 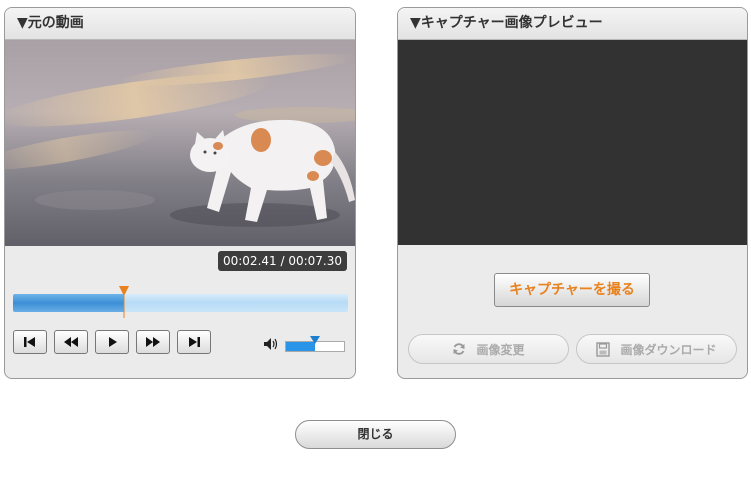 I want to click on skip-to-end-icon, so click(x=194, y=342).